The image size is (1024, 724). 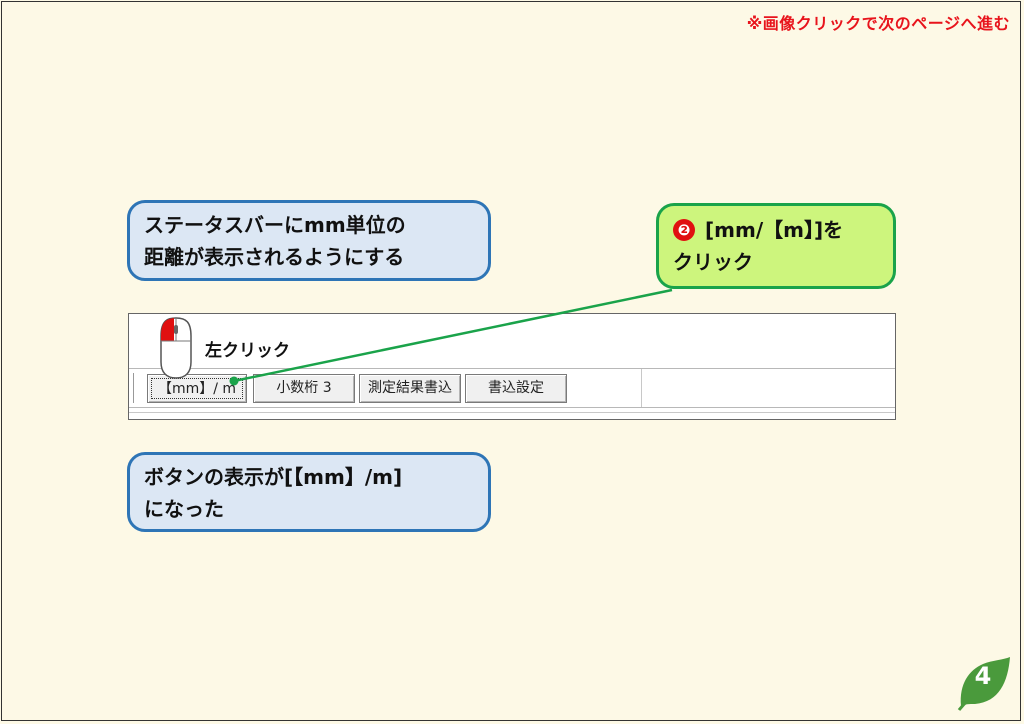 What do you see at coordinates (234, 381) in the screenshot?
I see `pointer-dot` at bounding box center [234, 381].